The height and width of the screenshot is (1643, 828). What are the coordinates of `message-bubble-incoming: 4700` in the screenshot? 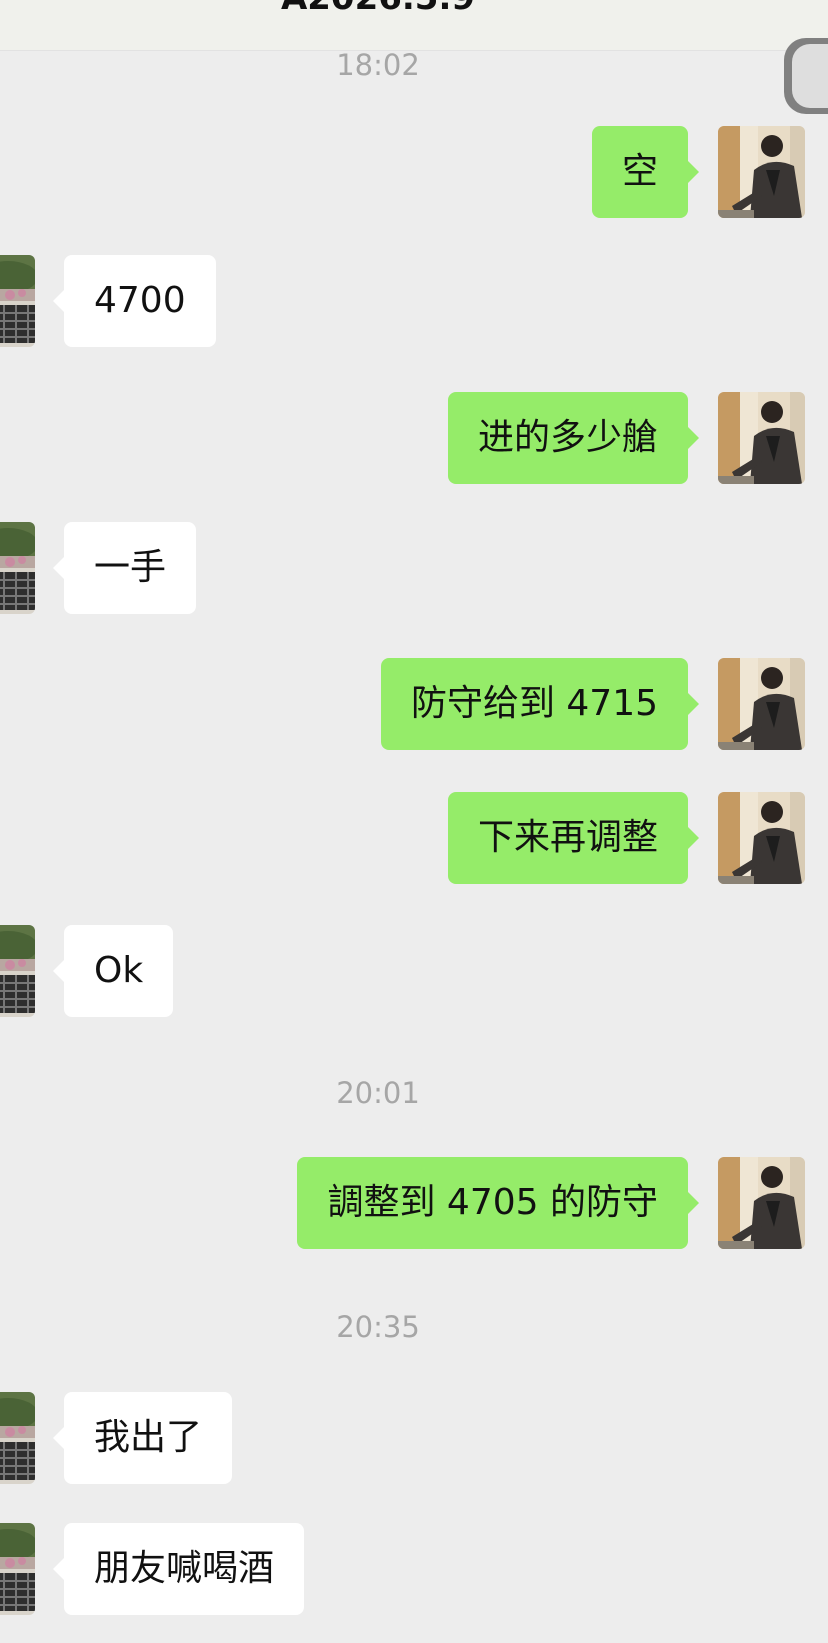 It's located at (134, 301).